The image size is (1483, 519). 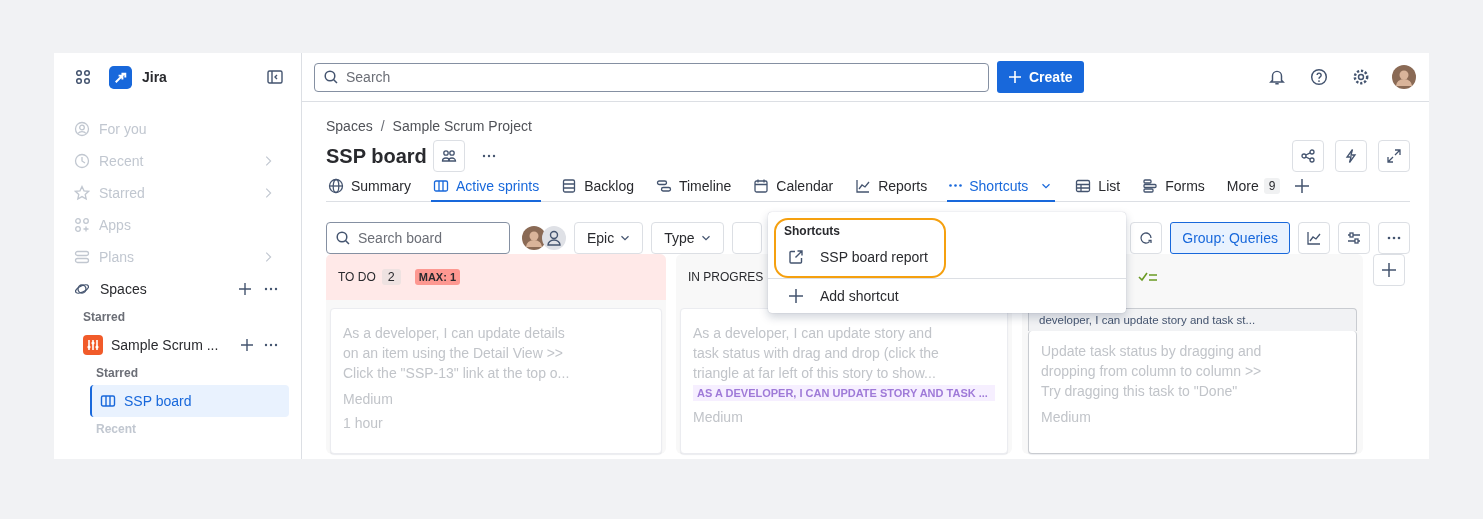 I want to click on menu-item: Add shortcut, so click(x=947, y=296).